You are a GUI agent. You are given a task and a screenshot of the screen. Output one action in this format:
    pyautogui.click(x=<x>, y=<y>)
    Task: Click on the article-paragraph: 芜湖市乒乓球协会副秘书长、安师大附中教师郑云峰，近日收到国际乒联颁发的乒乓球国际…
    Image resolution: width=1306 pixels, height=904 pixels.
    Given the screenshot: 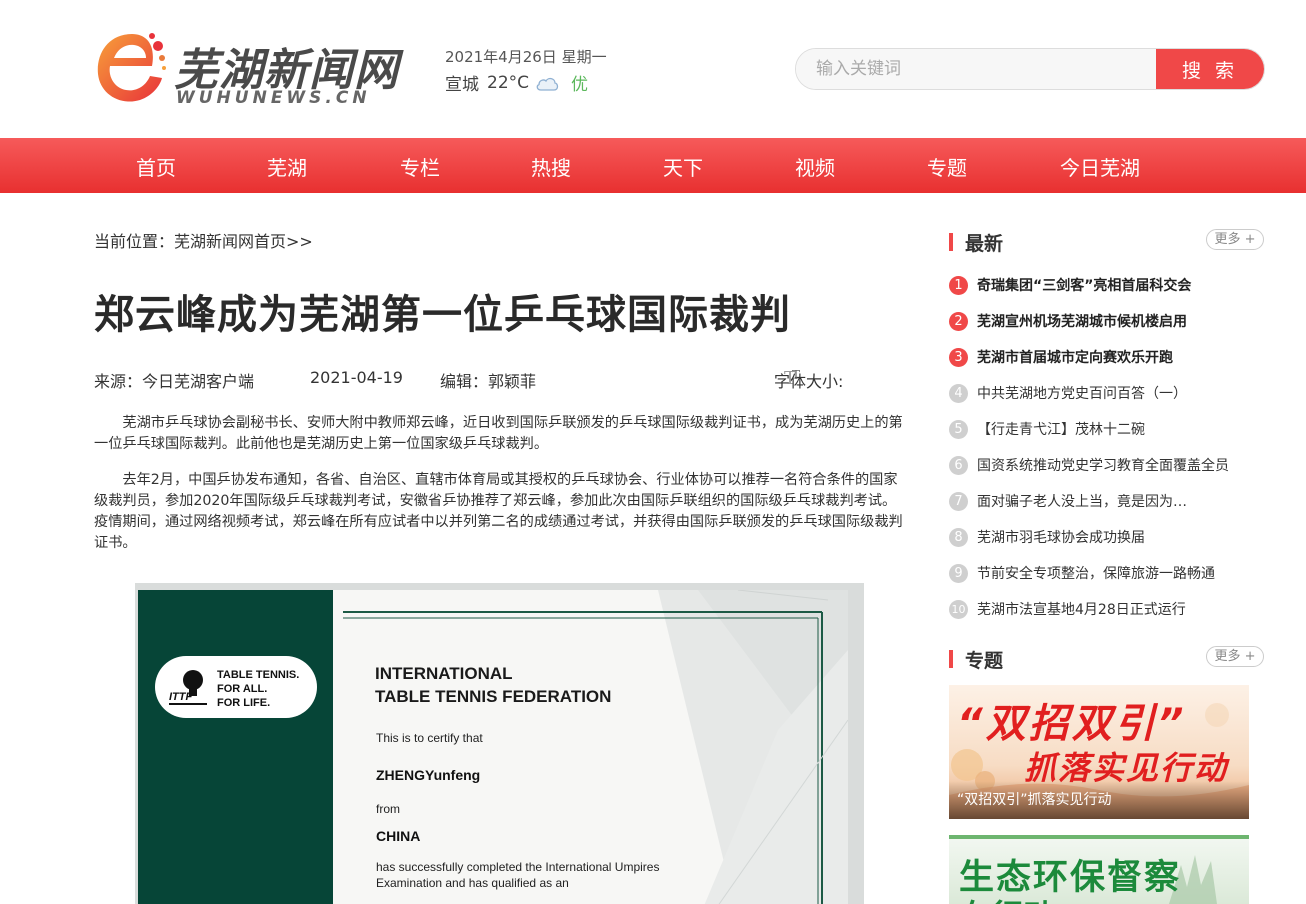 What is the action you would take?
    pyautogui.click(x=498, y=433)
    